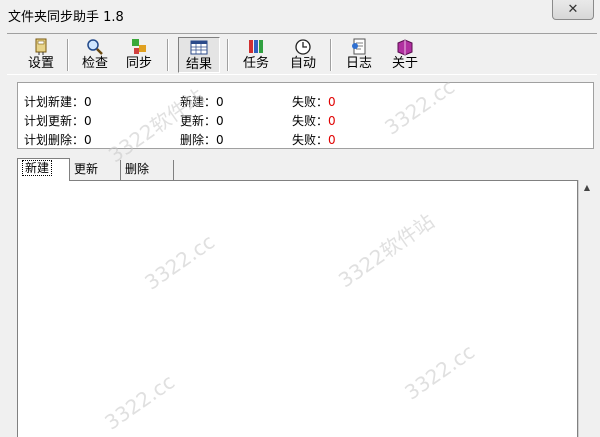  Describe the element at coordinates (58, 102) in the screenshot. I see `stat-plan-new: 计划新建：0` at that location.